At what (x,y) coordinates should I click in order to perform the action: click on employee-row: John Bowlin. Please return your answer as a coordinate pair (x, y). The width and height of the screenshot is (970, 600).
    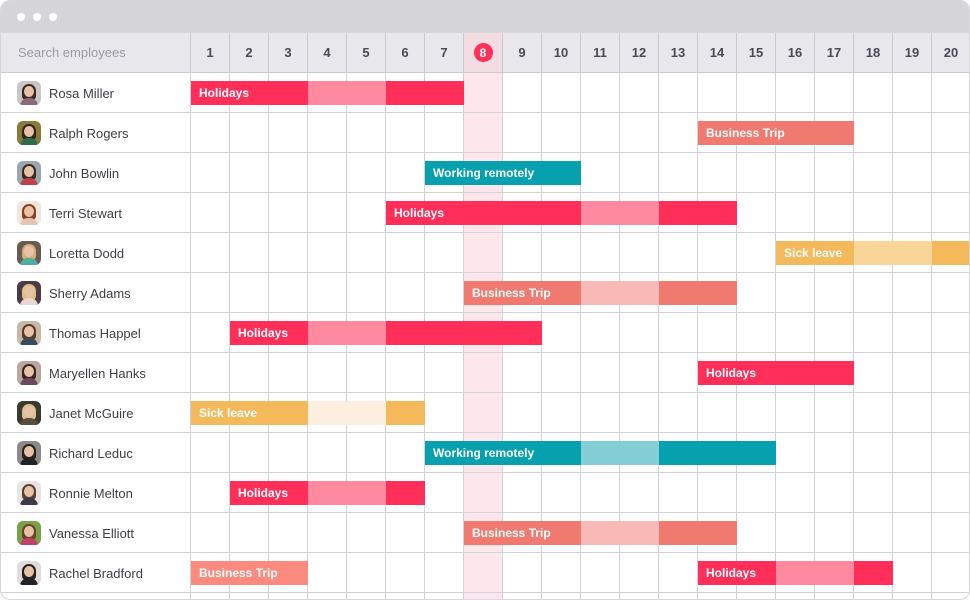
    Looking at the image, I should click on (96, 173).